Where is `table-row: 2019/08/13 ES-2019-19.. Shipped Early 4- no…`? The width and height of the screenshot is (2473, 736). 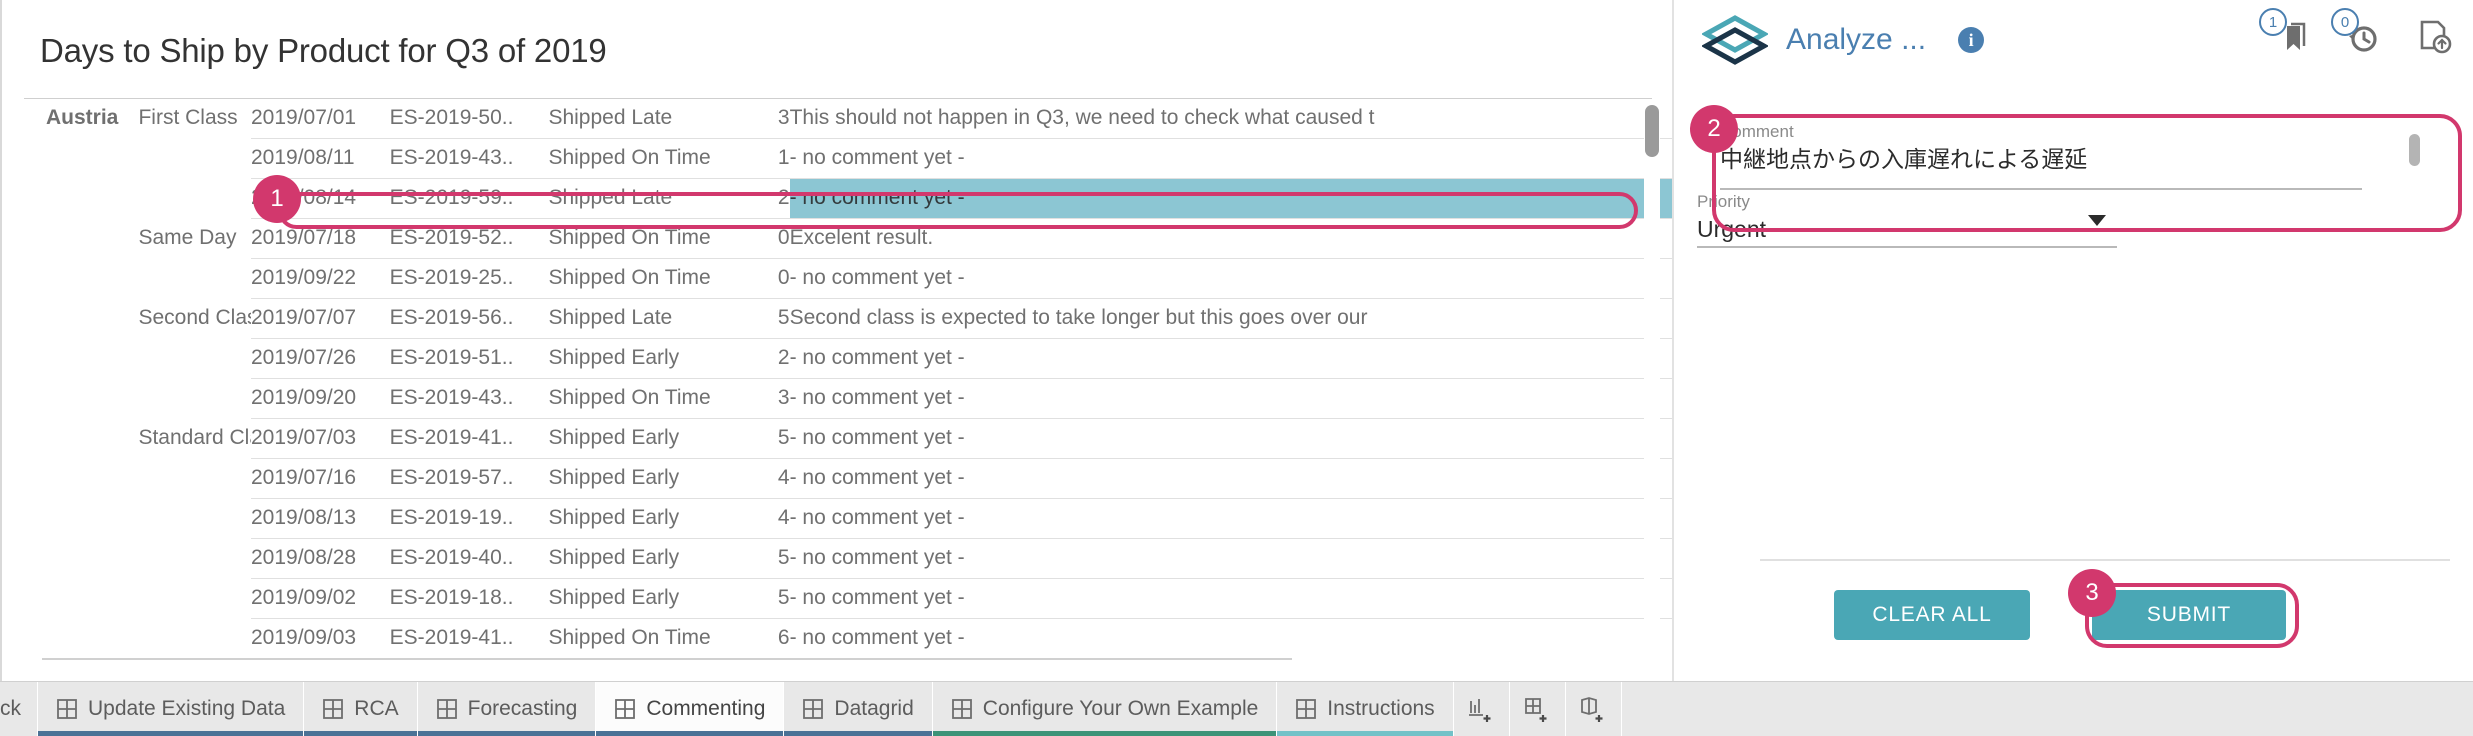 table-row: 2019/08/13 ES-2019-19.. Shipped Early 4- no… is located at coordinates (859, 518).